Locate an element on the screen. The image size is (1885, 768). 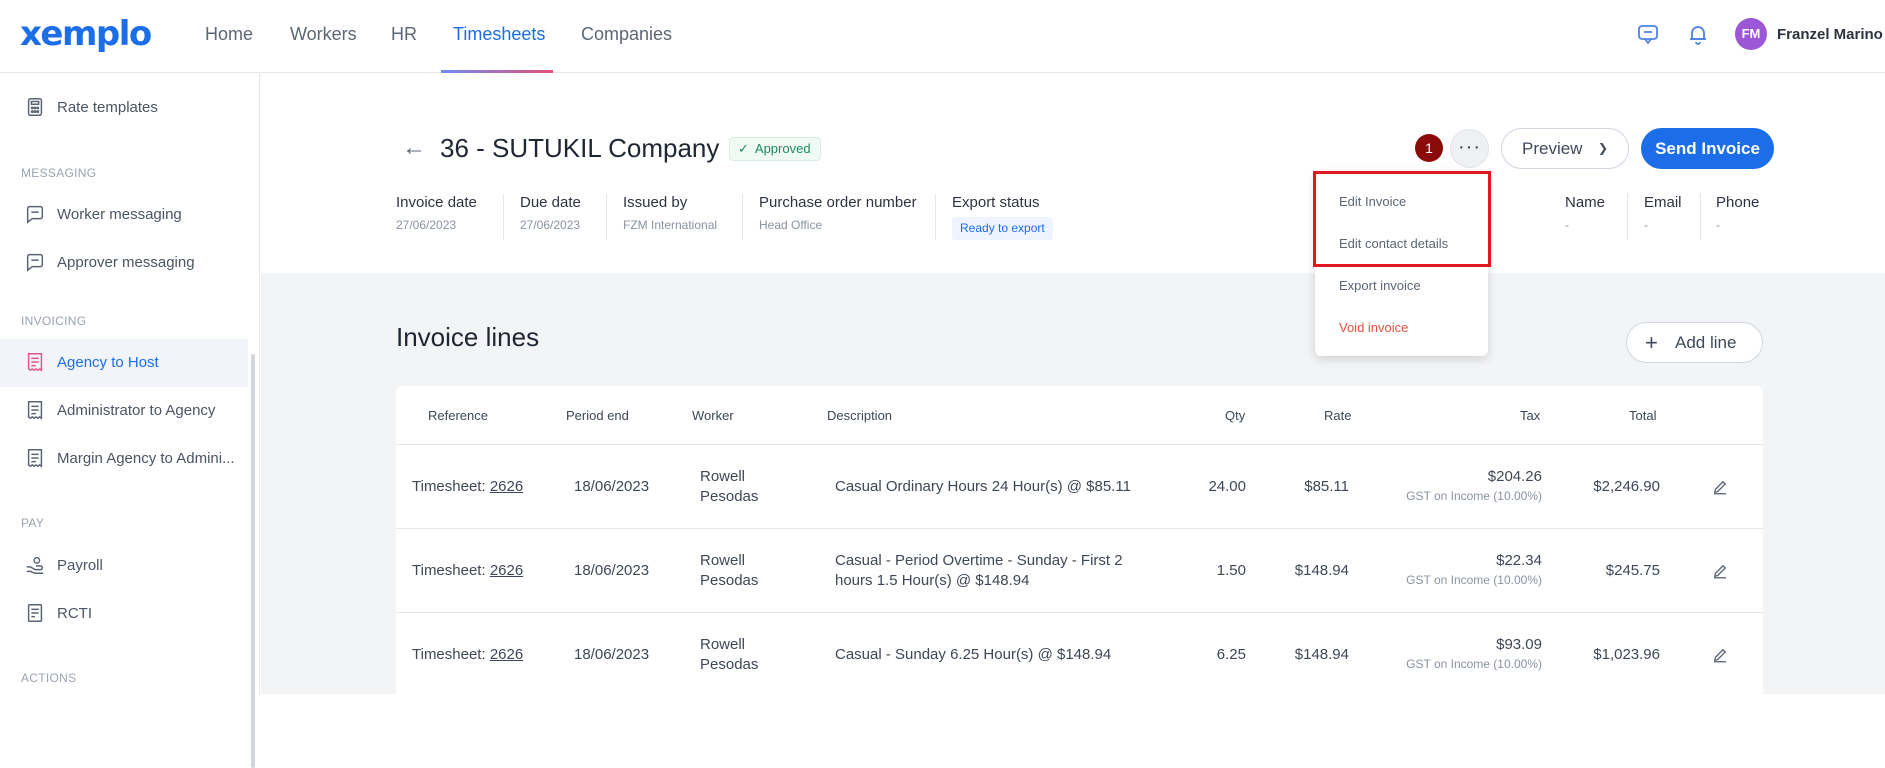
preview-button: Preview ❯ is located at coordinates (1565, 148).